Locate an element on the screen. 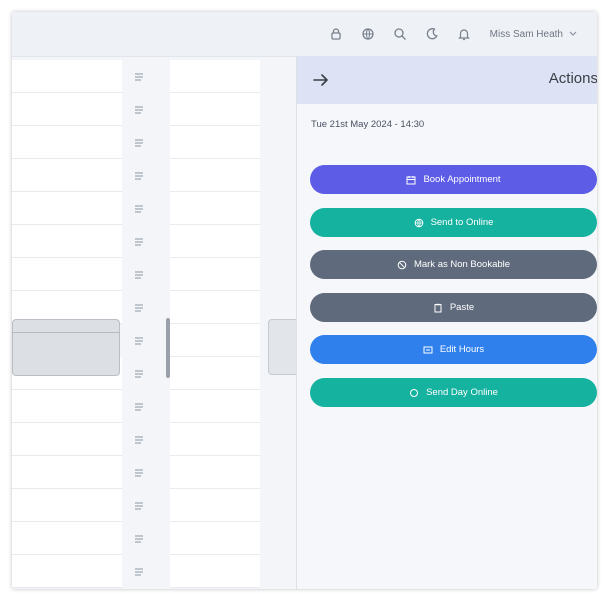  appointment-block-right is located at coordinates (282, 347).